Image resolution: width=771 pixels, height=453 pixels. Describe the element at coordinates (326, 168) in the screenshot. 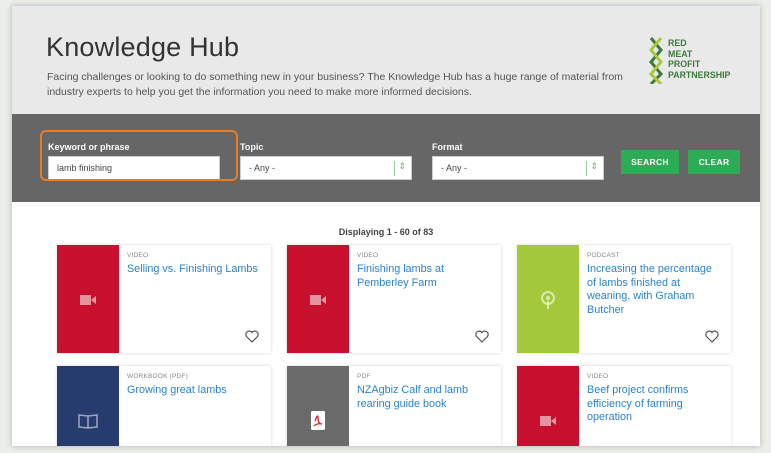

I see `topic-select: - Any - ⇕` at that location.